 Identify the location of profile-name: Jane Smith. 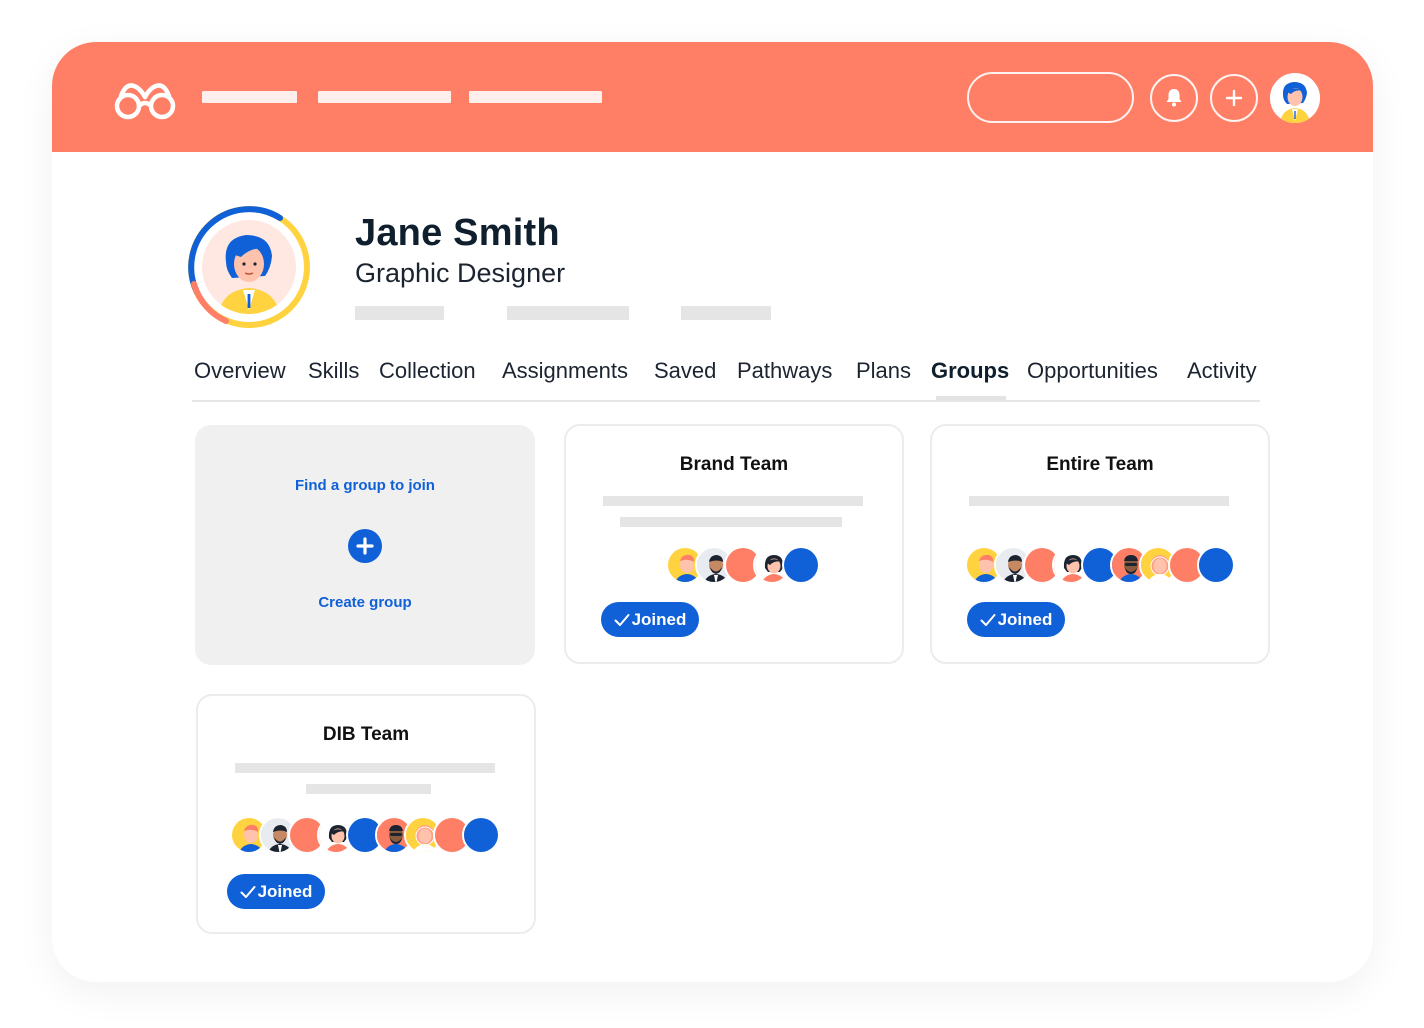
(457, 233).